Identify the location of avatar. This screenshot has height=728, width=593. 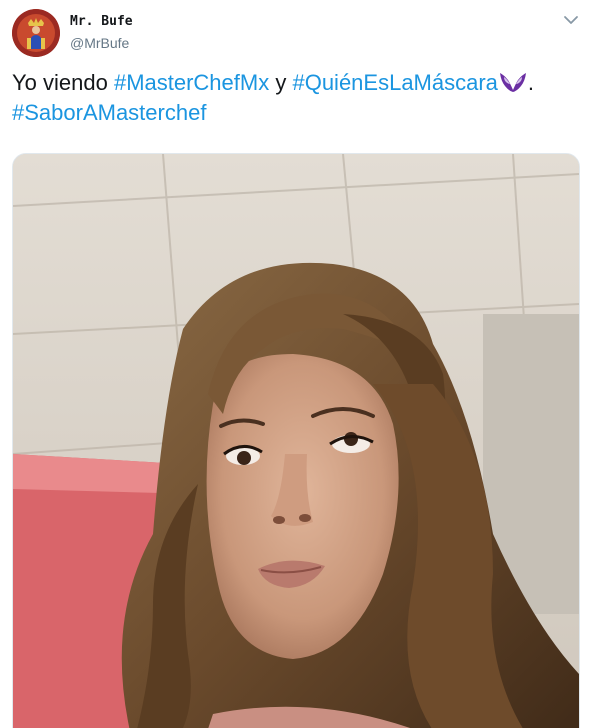
(36, 33).